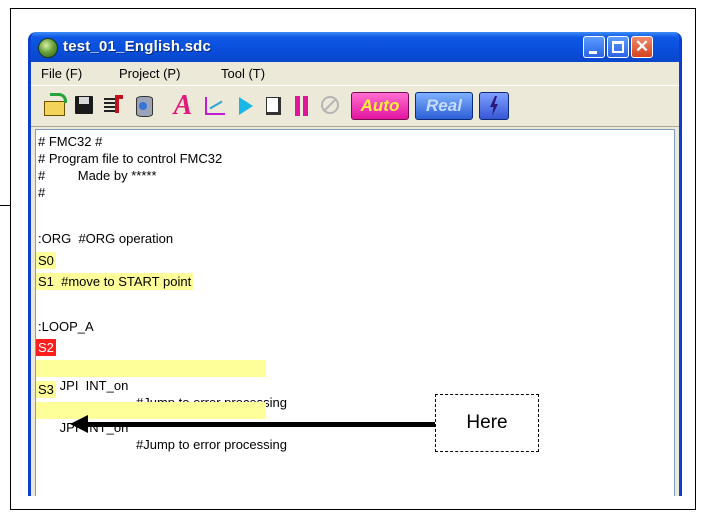  Describe the element at coordinates (58, 98) in the screenshot. I see `open-arrow` at that location.